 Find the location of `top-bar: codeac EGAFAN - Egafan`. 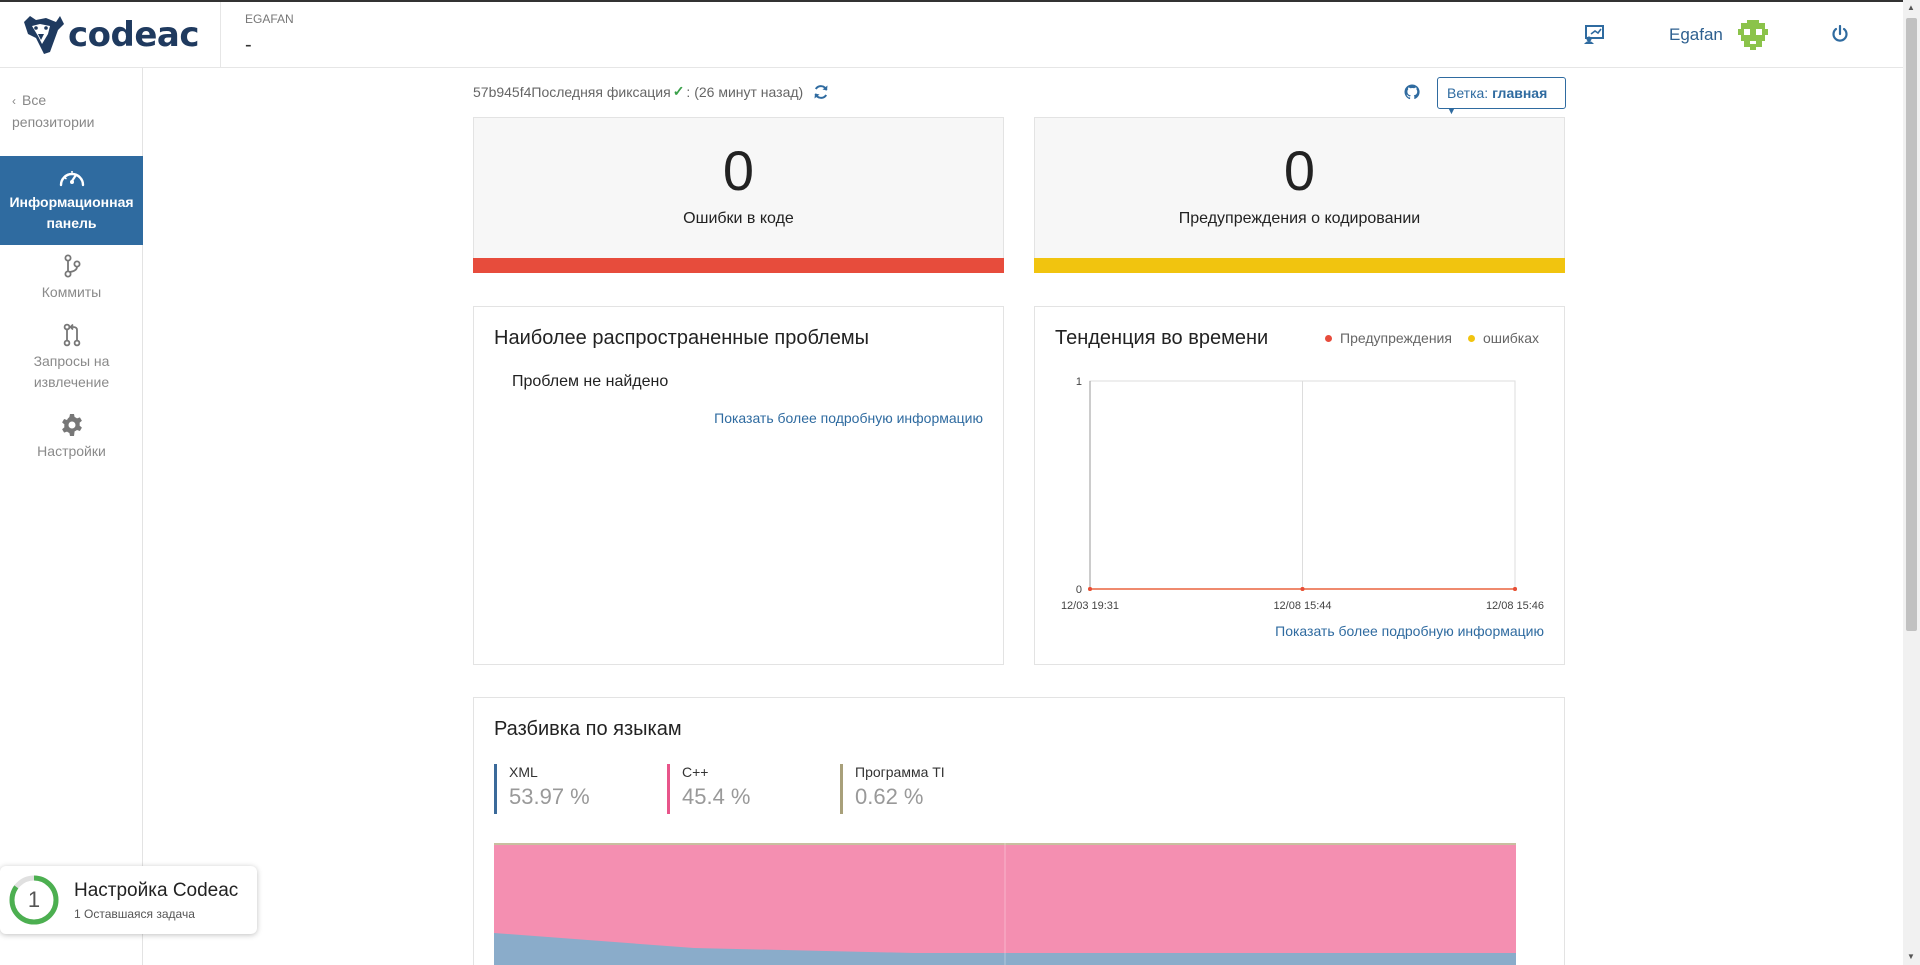

top-bar: codeac EGAFAN - Egafan is located at coordinates (960, 34).